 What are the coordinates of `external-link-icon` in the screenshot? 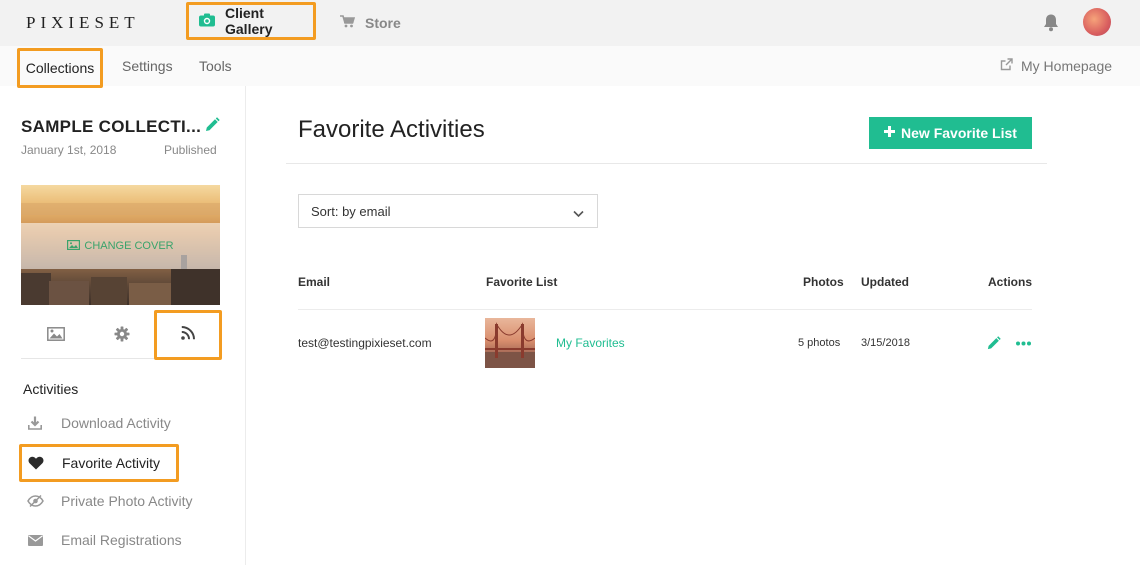 It's located at (1006, 66).